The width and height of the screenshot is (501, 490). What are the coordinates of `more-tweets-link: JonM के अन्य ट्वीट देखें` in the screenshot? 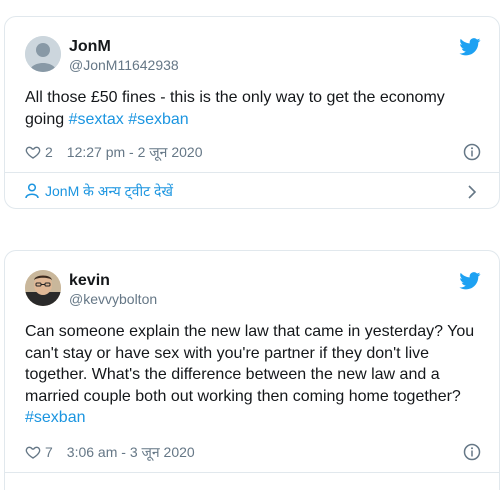 It's located at (254, 191).